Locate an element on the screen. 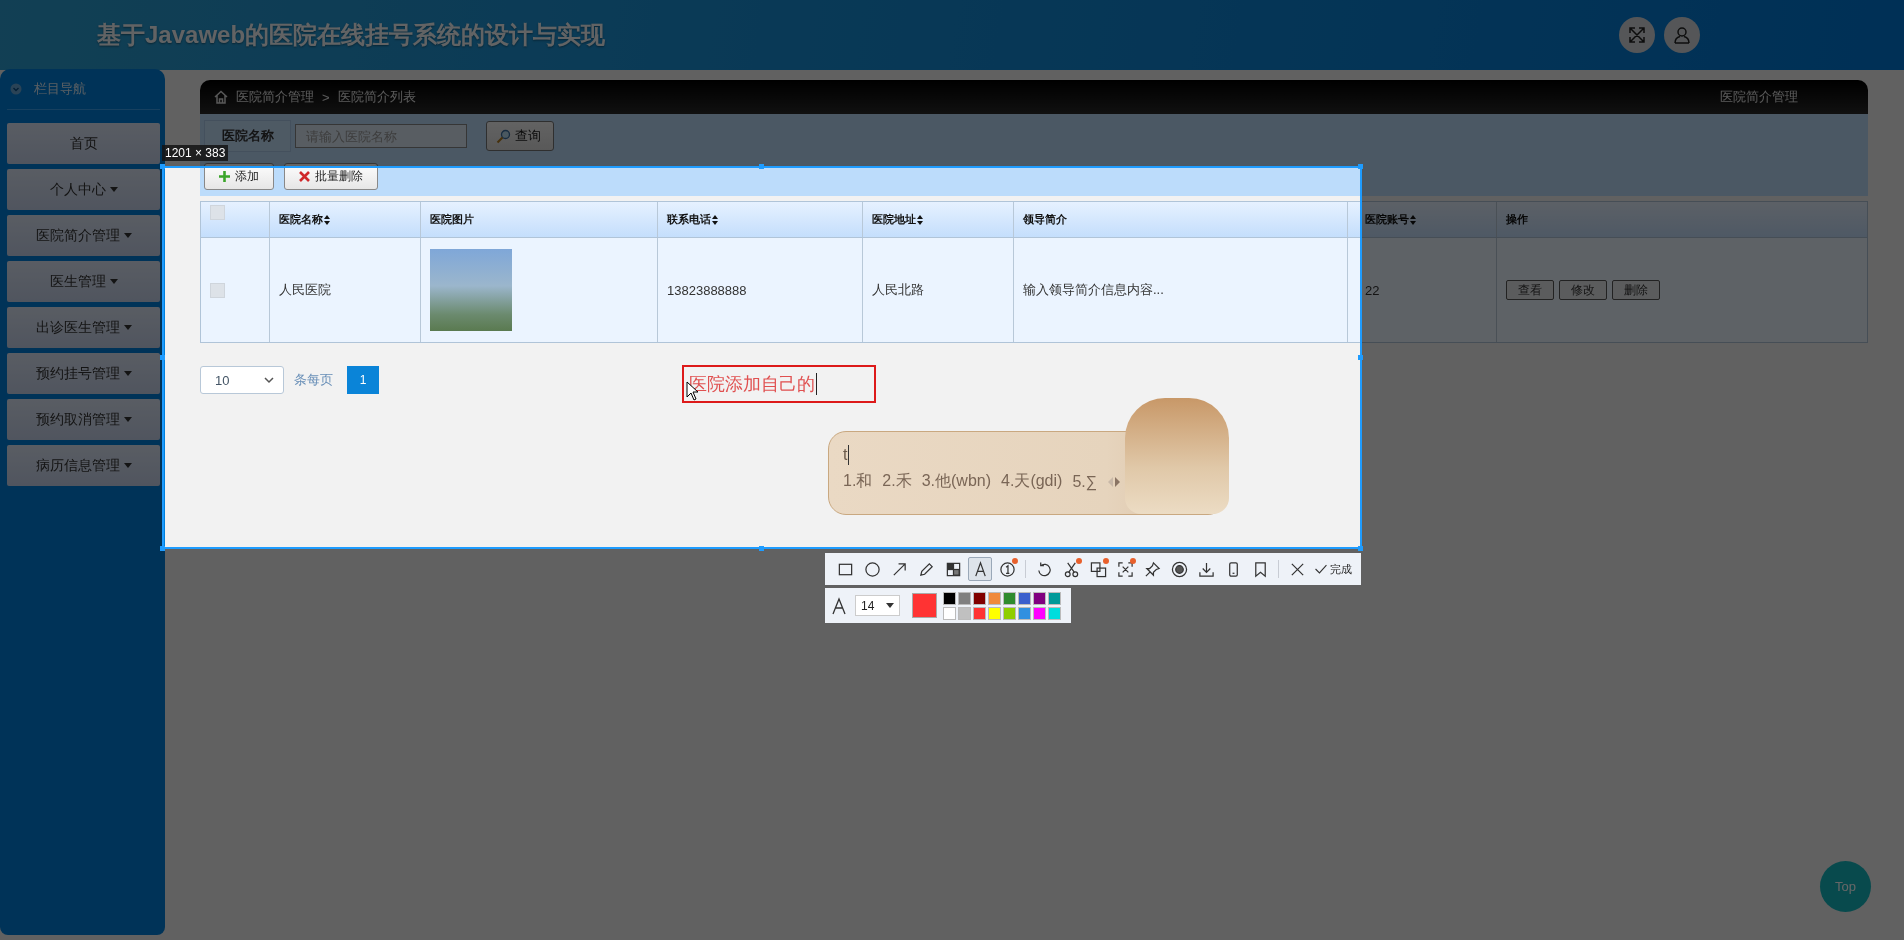  edit-button: 修改 is located at coordinates (1583, 290).